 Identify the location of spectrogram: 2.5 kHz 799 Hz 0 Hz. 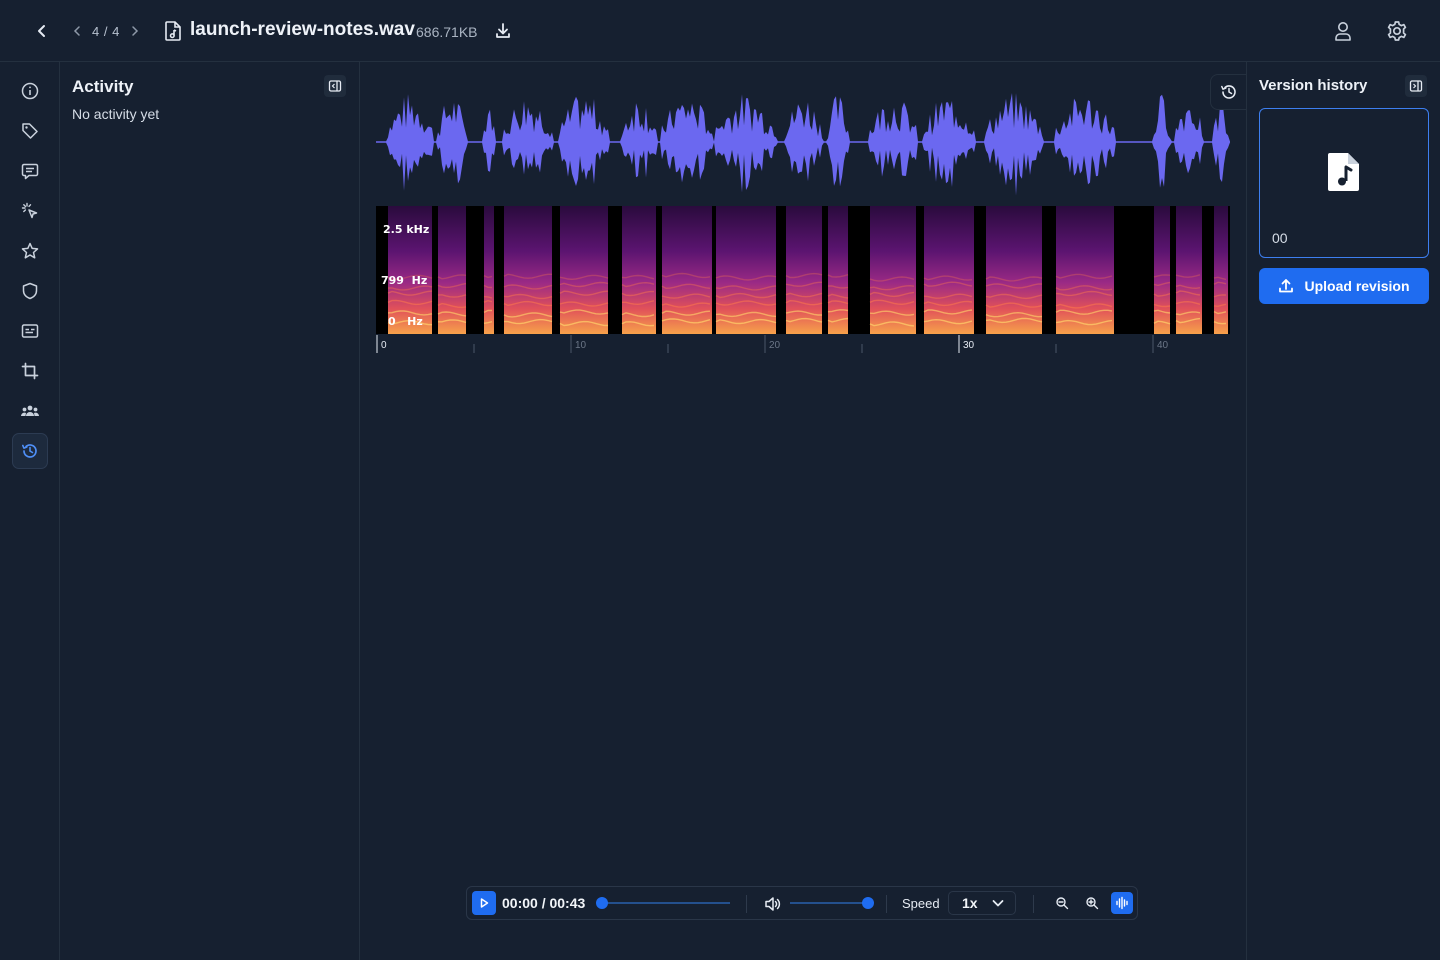
(803, 270).